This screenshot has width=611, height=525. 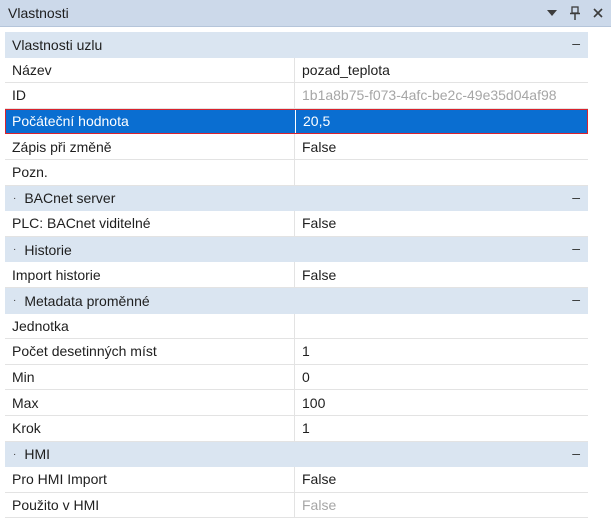 I want to click on category-label: Vlastnosti uzlu, so click(x=57, y=44).